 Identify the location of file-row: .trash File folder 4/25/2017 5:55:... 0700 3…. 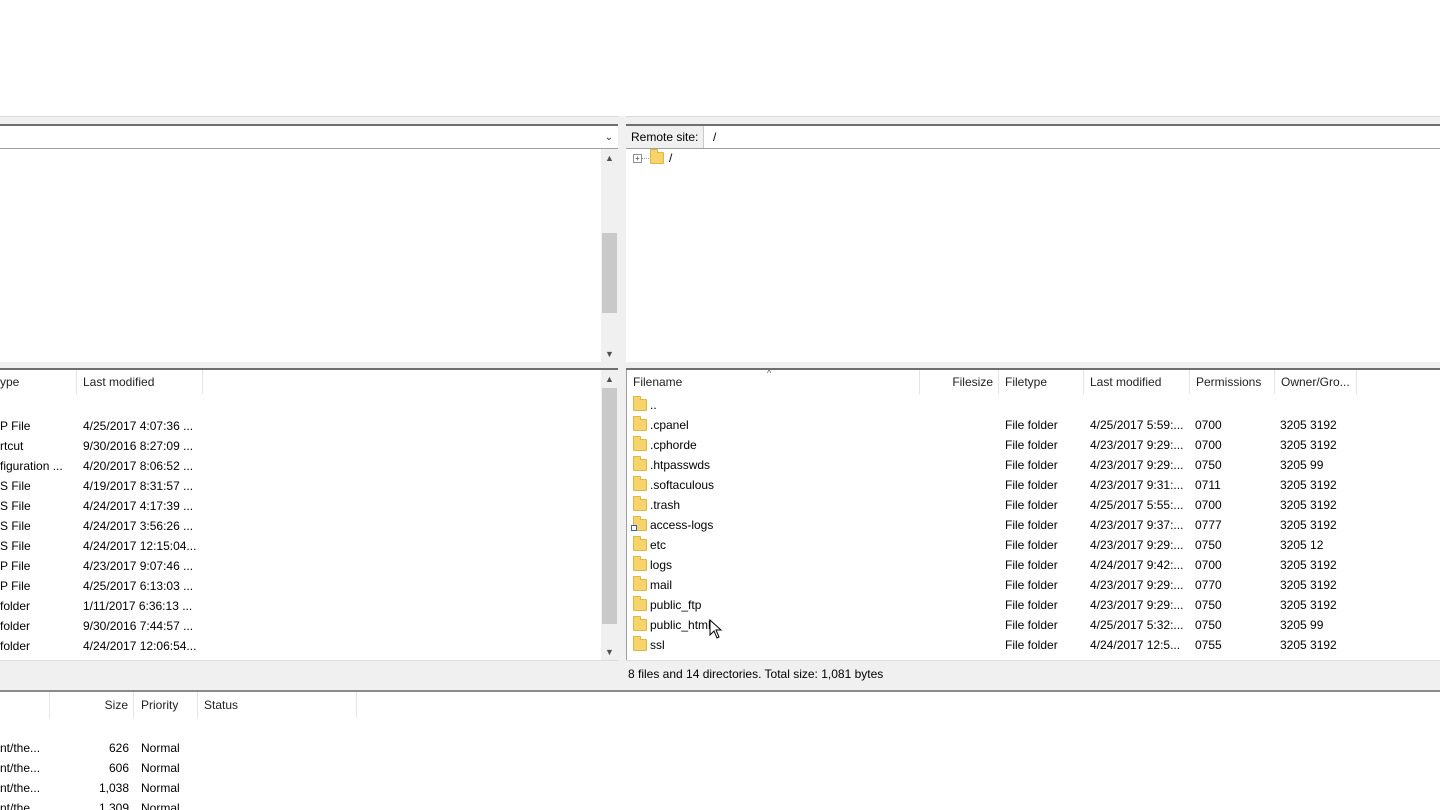
(1033, 505).